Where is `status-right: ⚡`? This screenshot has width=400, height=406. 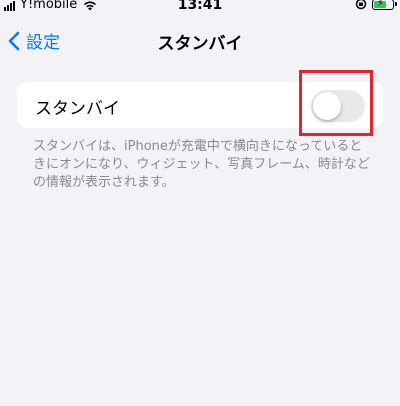
status-right: ⚡ is located at coordinates (376, 5).